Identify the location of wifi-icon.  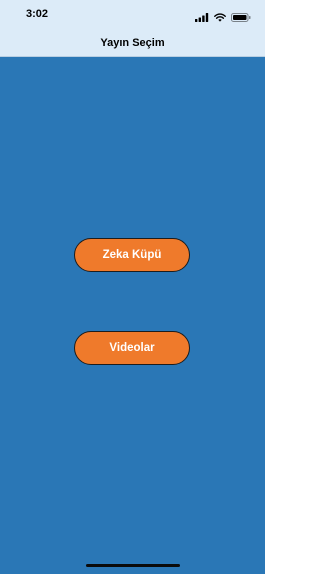
(220, 18).